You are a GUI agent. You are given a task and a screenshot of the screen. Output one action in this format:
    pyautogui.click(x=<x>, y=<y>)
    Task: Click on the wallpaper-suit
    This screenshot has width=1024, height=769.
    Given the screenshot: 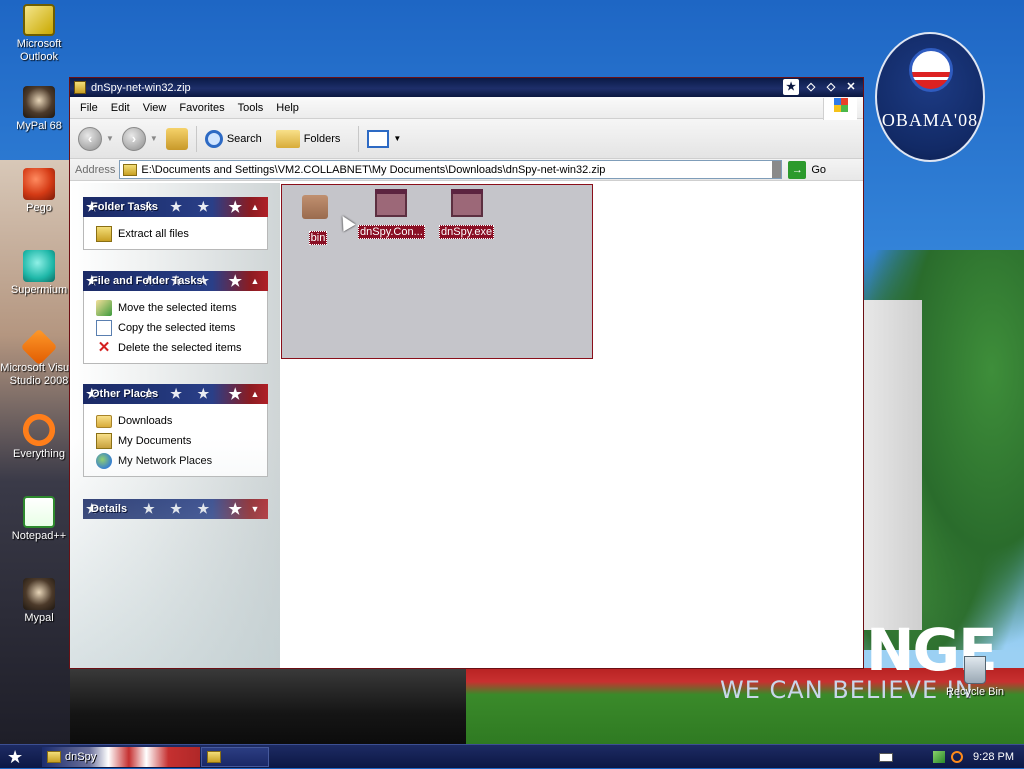 What is the action you would take?
    pyautogui.click(x=270, y=706)
    